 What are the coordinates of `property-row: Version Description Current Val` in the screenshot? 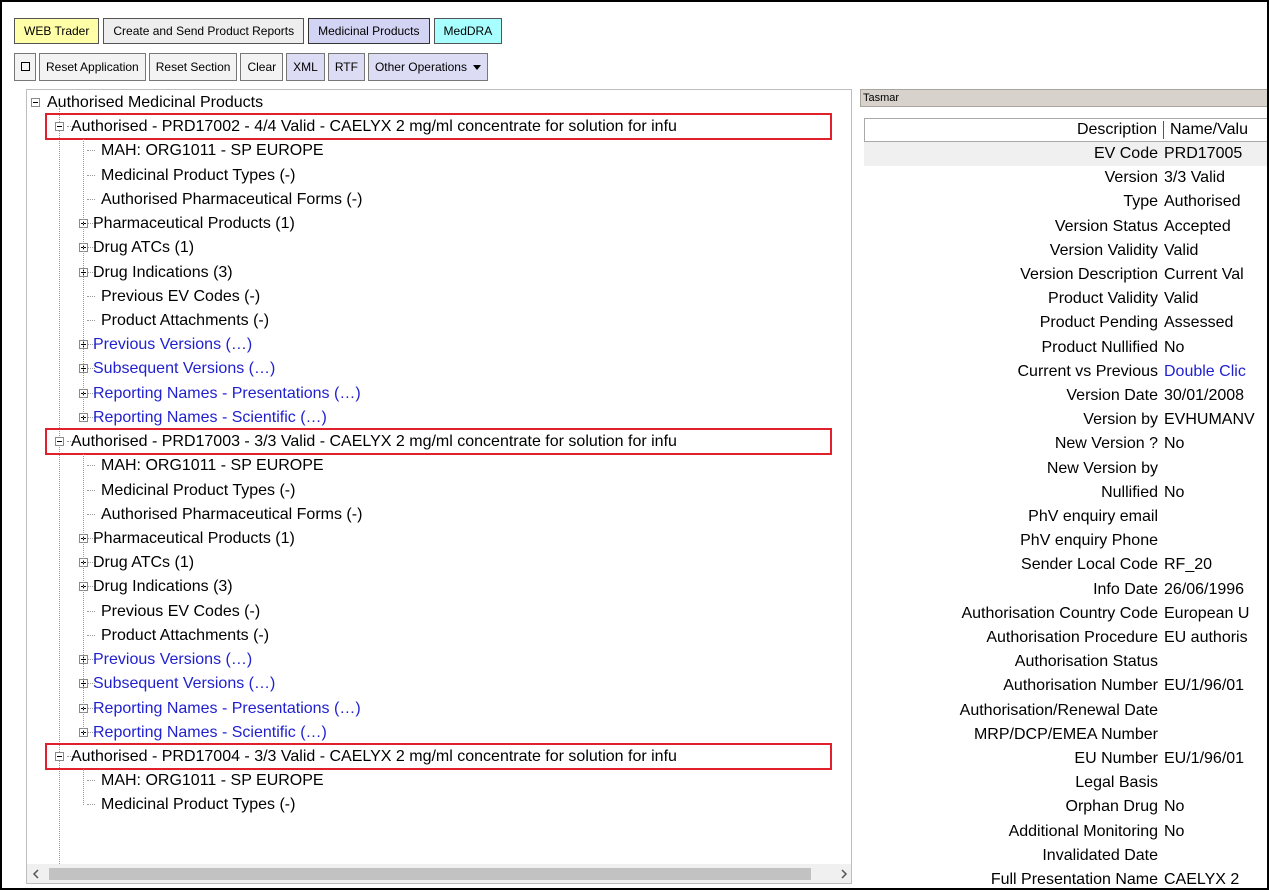 It's located at (1065, 275).